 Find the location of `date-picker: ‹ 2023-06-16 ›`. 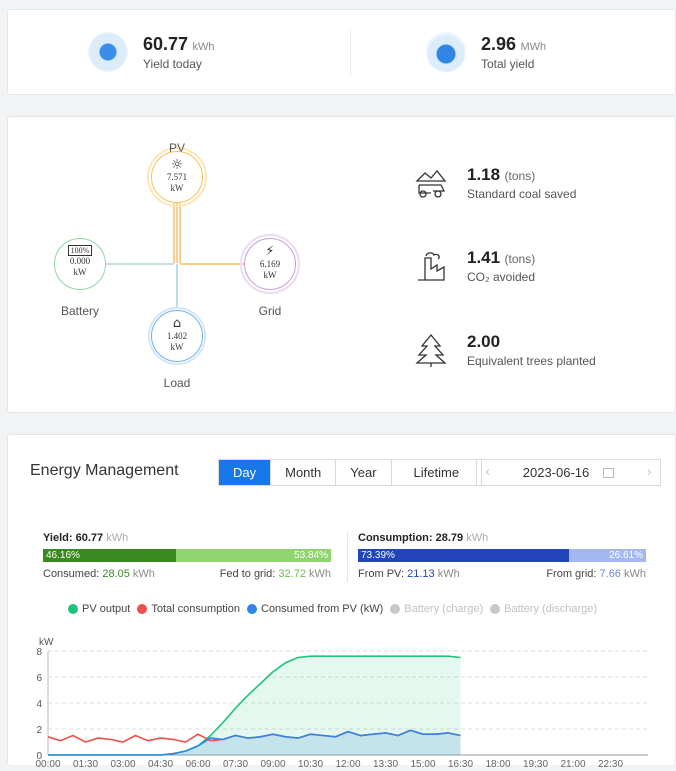

date-picker: ‹ 2023-06-16 › is located at coordinates (568, 472).